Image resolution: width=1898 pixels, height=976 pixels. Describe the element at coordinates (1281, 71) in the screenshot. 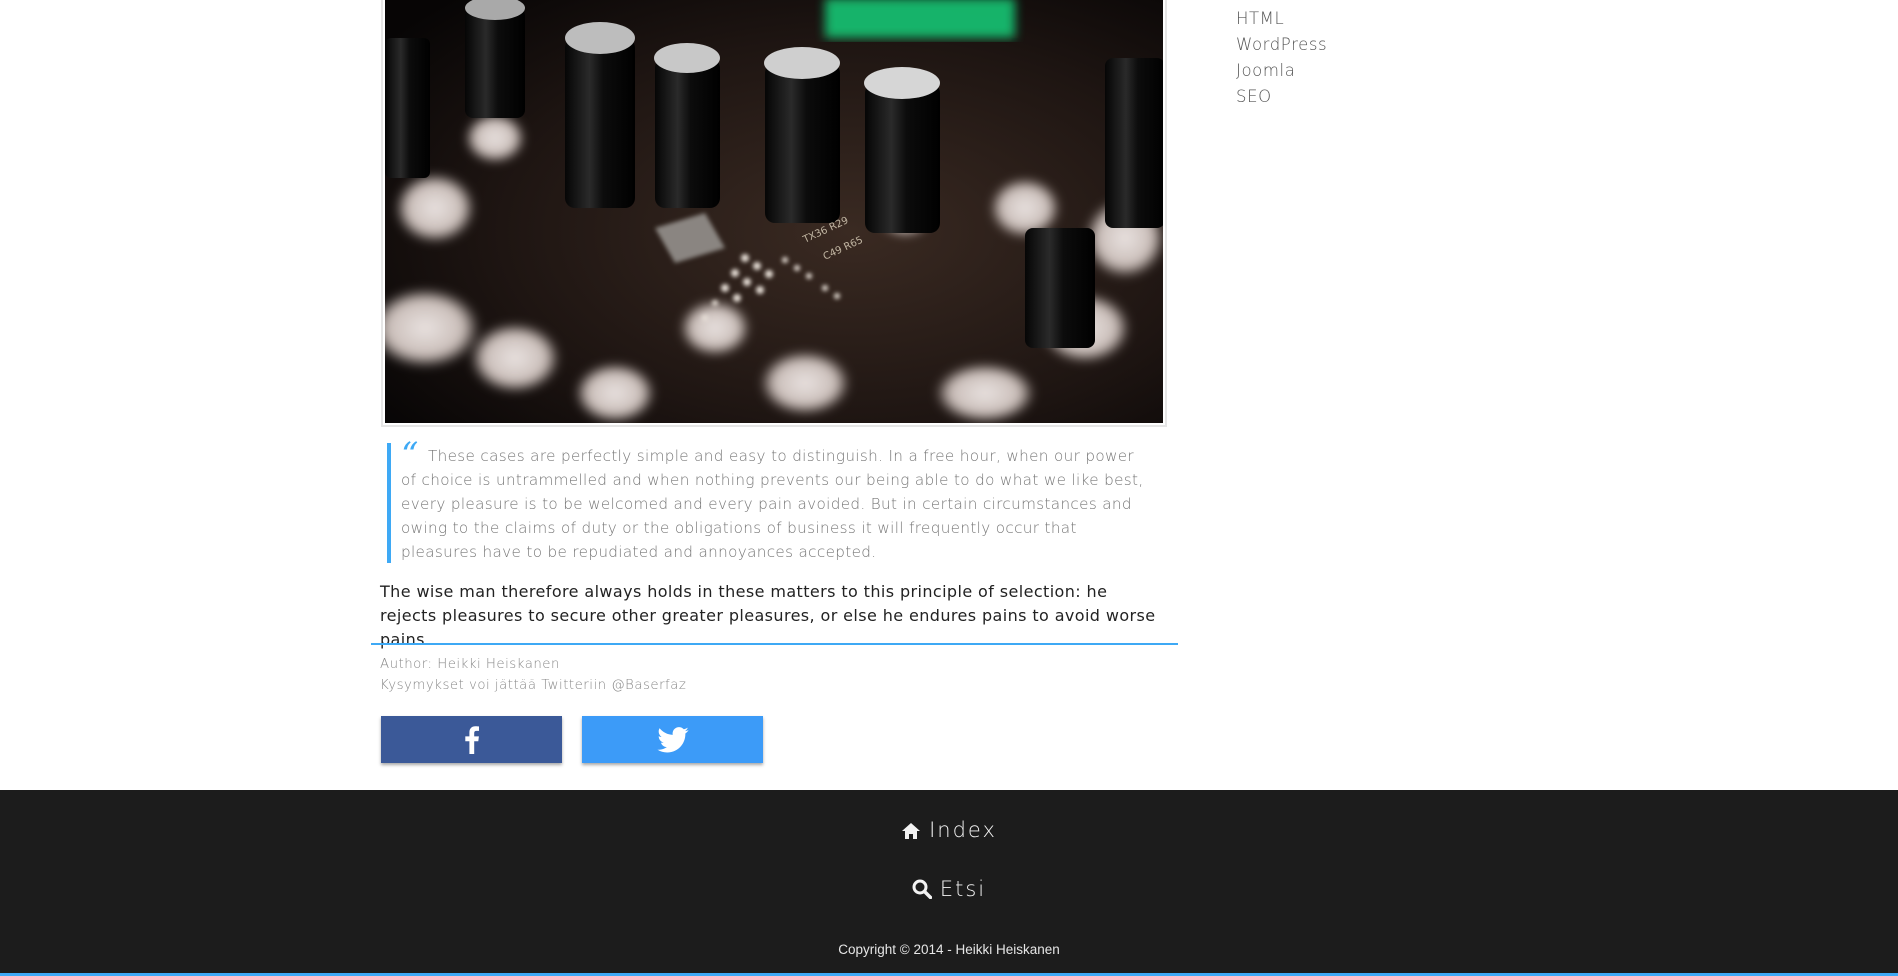

I see `sidebar-link-joomla: Joomla` at that location.